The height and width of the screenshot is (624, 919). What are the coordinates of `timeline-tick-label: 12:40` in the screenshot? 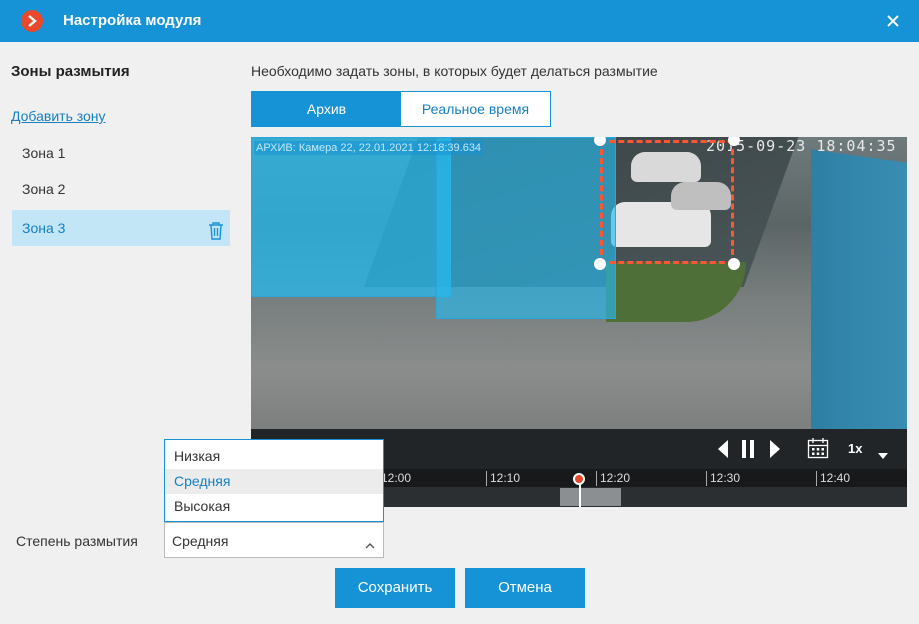 It's located at (833, 478).